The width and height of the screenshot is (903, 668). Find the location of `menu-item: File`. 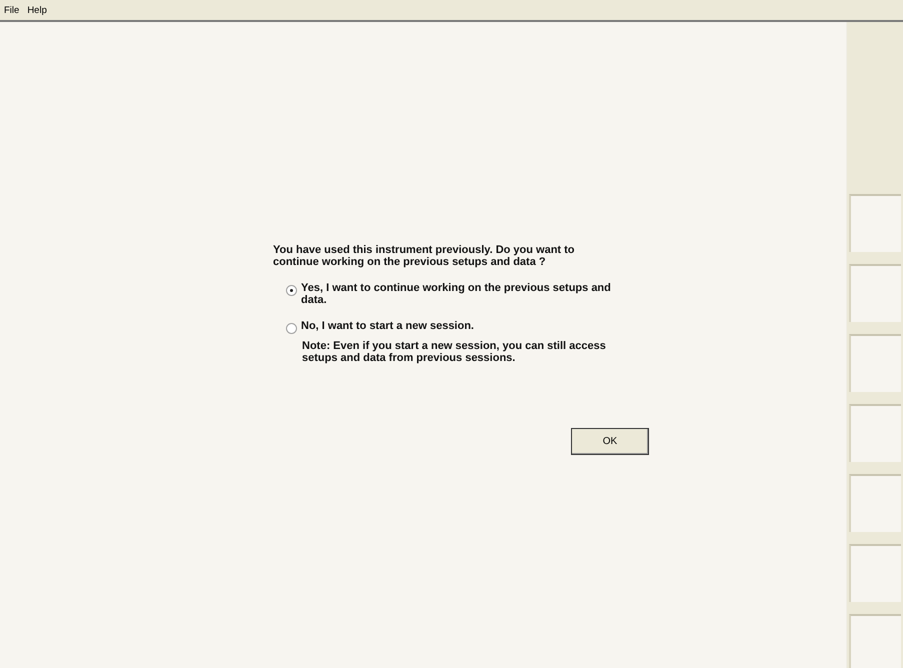

menu-item: File is located at coordinates (12, 10).